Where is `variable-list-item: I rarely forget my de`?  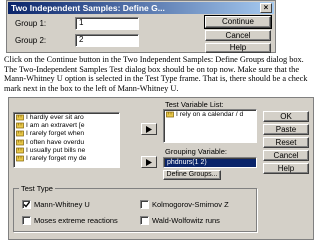 variable-list-item: I rarely forget my de is located at coordinates (66, 158).